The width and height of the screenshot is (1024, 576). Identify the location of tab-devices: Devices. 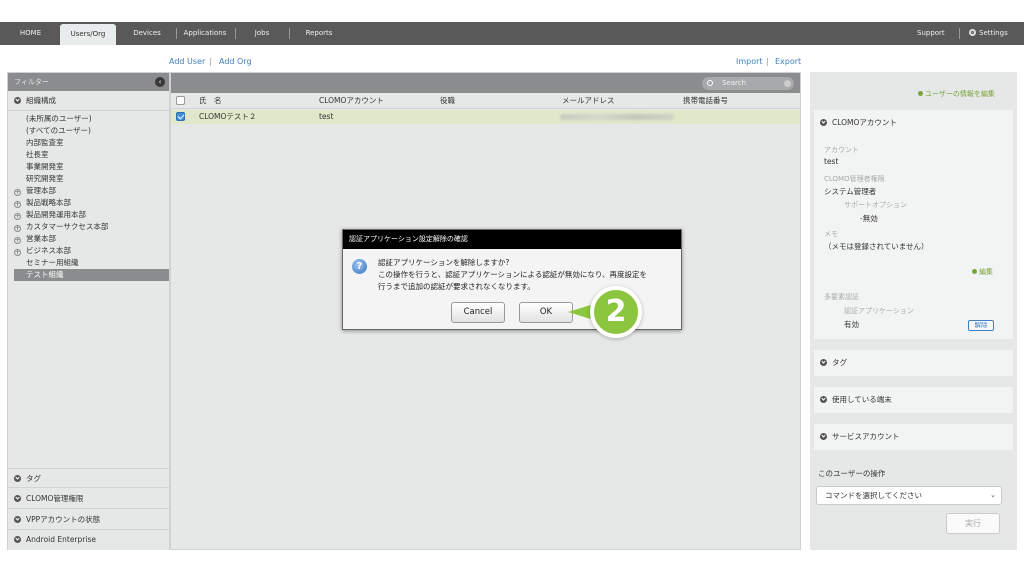
(147, 33).